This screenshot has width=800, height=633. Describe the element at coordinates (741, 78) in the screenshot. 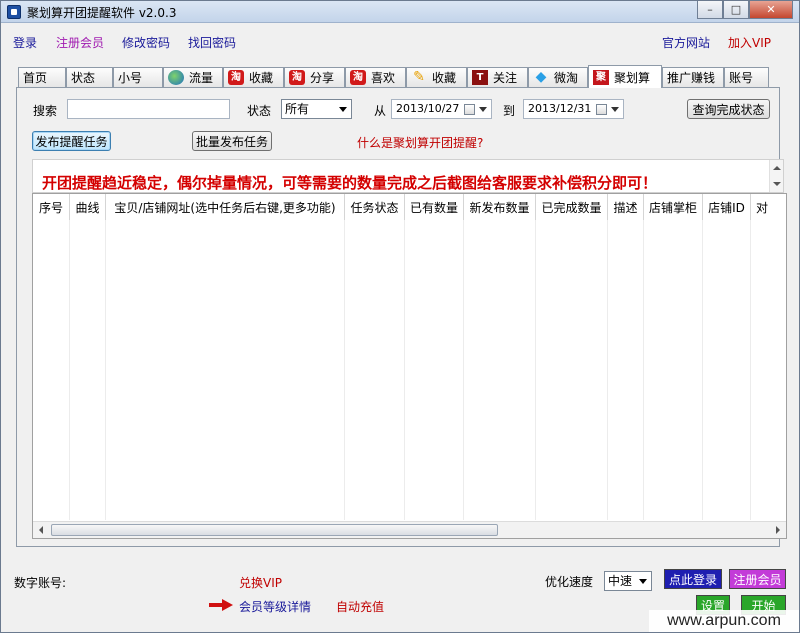

I see `tab-label: 账号` at that location.